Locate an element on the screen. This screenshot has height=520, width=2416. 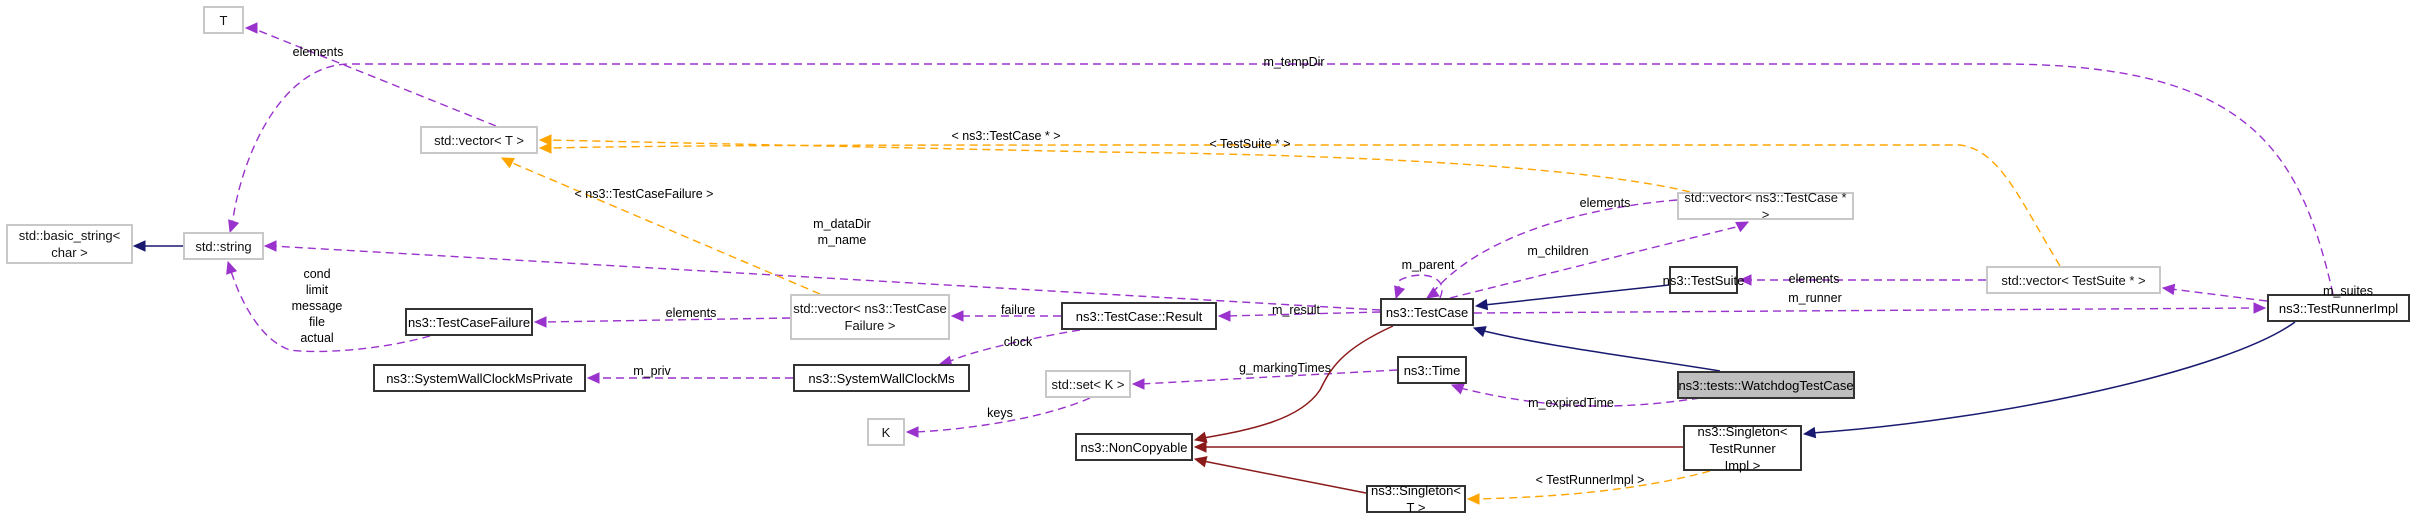
edge-watchdog-to-test-case is located at coordinates (1600, 350).